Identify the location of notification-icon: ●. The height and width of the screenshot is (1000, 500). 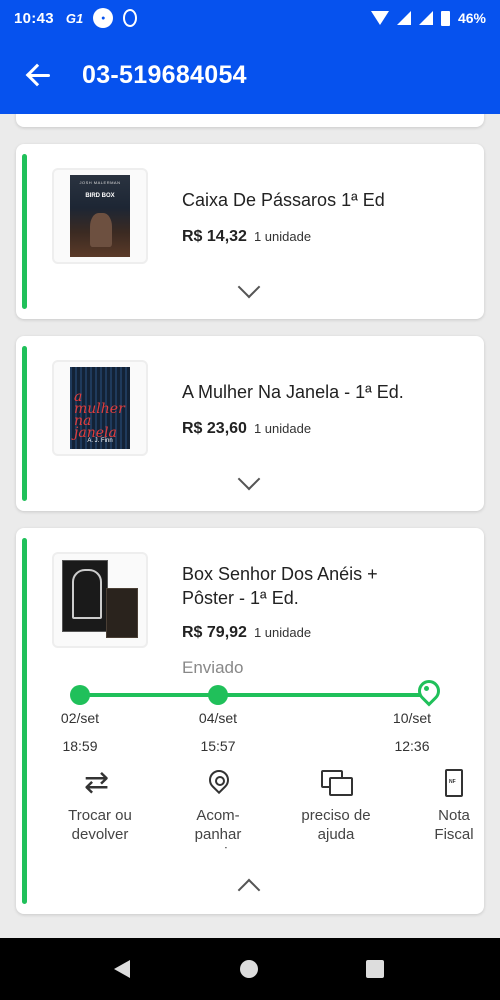
(103, 18).